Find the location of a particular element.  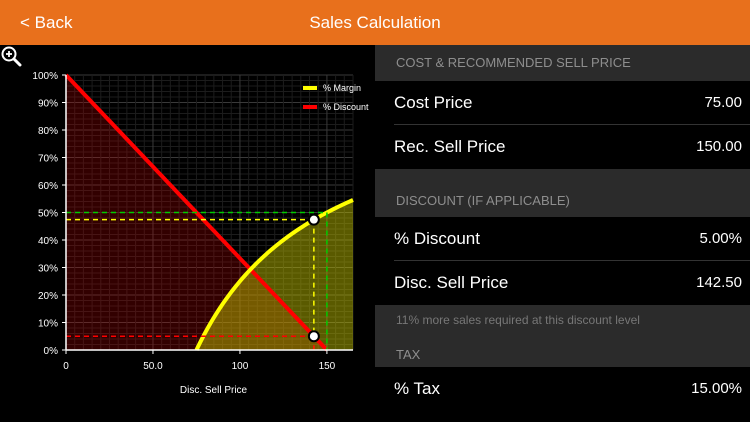

discount-value: 5.00% is located at coordinates (720, 239).